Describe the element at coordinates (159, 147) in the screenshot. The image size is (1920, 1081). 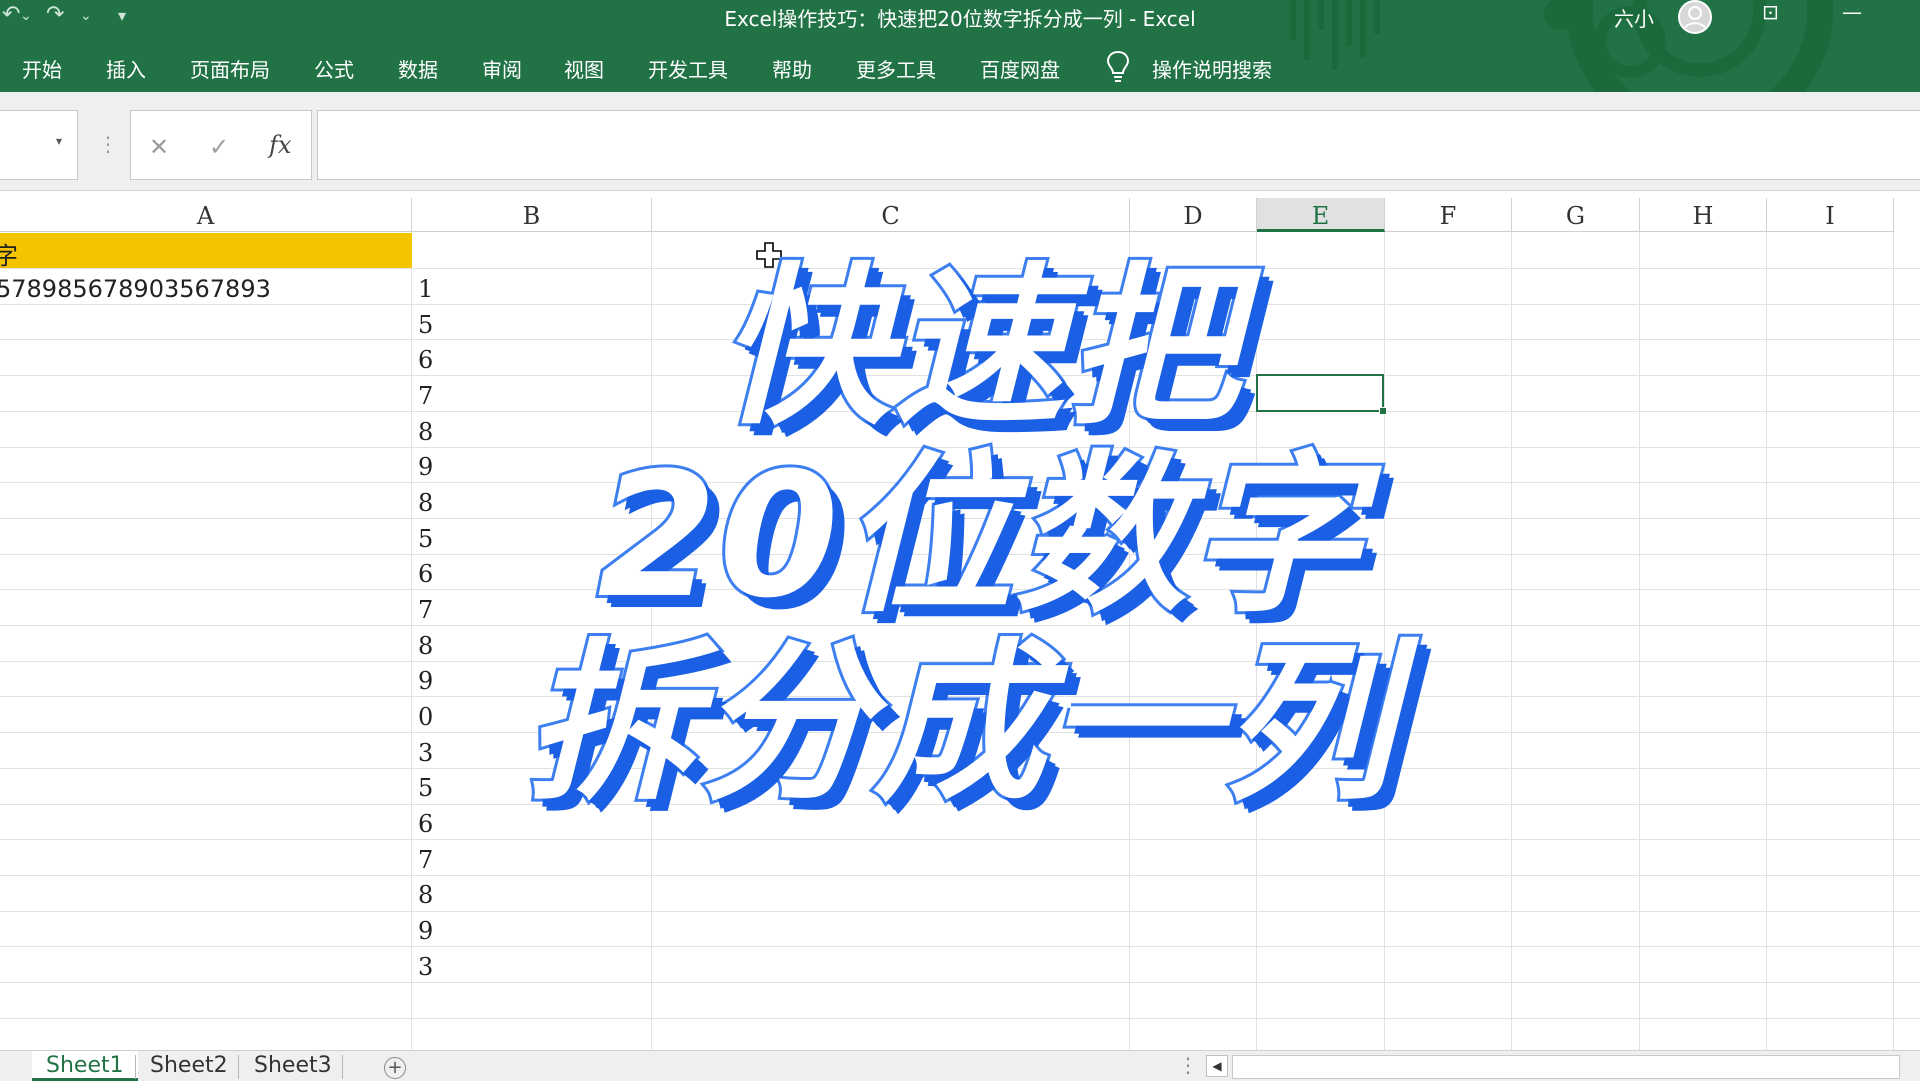
I see `cancel-entry-icon: ✕` at that location.